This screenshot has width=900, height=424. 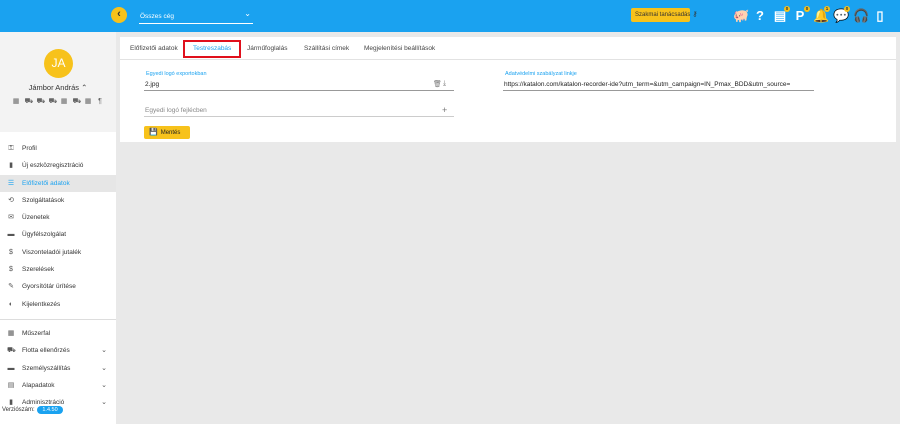 What do you see at coordinates (821, 15) in the screenshot?
I see `bell-icon: 🔔 1` at bounding box center [821, 15].